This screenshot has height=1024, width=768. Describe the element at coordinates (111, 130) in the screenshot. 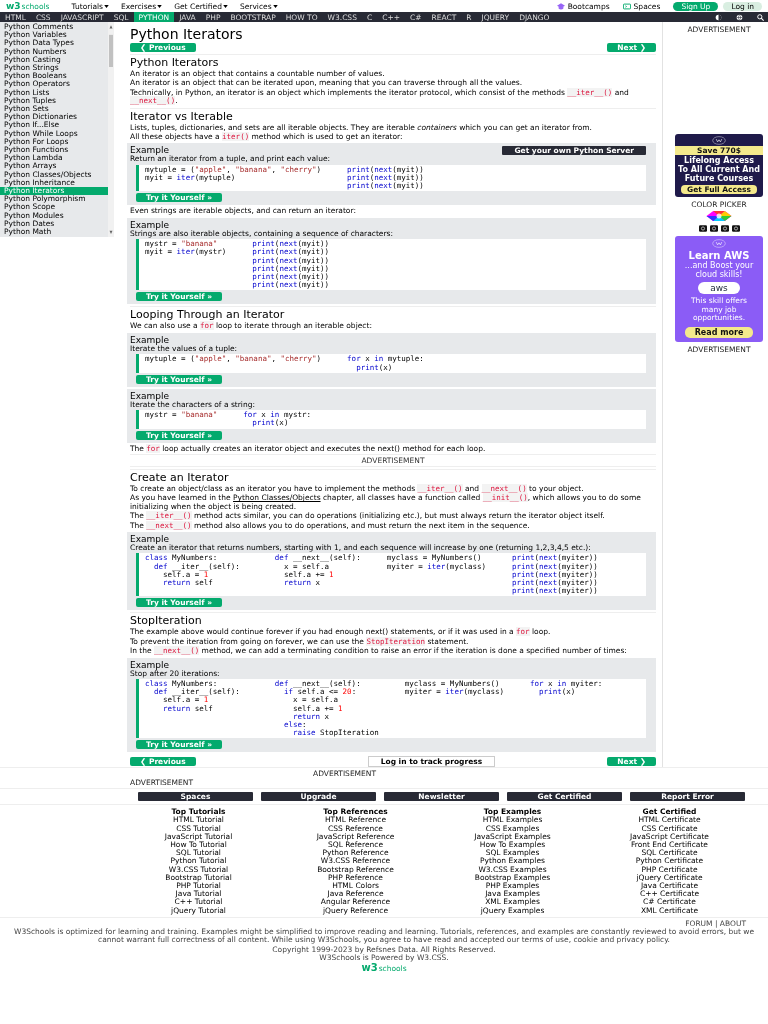

I see `scrollbar` at that location.